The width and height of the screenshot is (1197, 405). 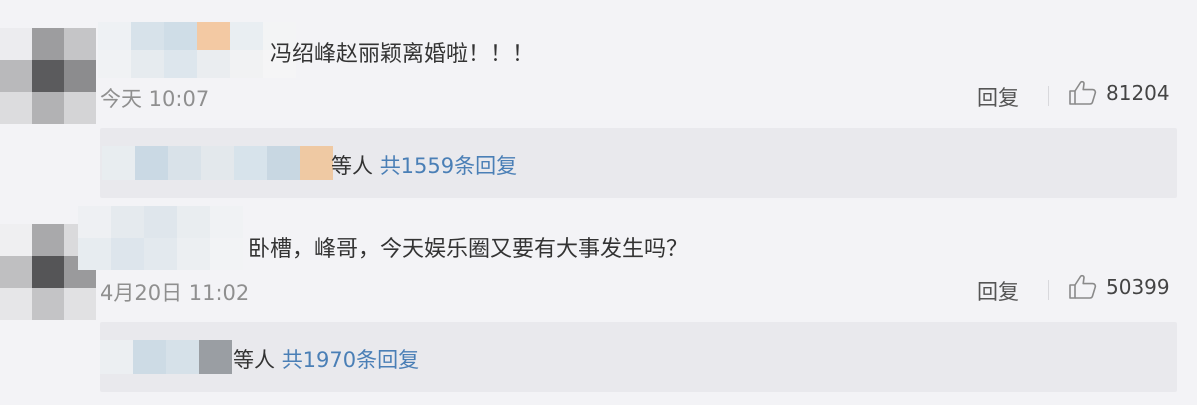 What do you see at coordinates (175, 293) in the screenshot?
I see `comment-timestamp: 4月20日 11:02` at bounding box center [175, 293].